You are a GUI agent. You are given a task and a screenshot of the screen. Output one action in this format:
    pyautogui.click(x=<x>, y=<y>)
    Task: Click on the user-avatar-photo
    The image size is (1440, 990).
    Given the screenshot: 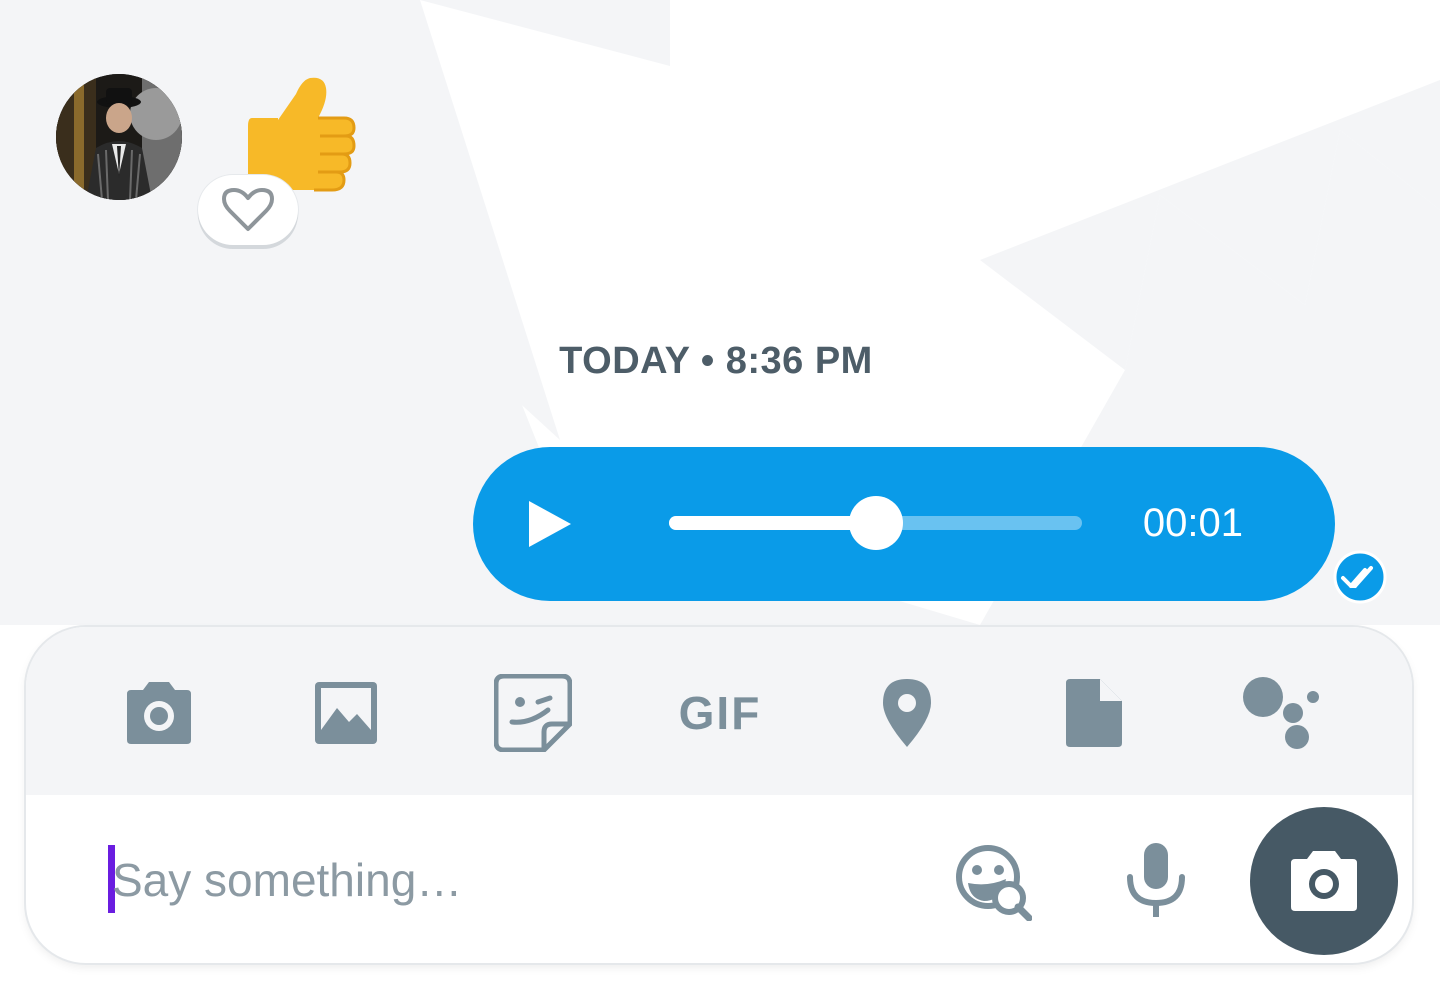 What is the action you would take?
    pyautogui.click(x=119, y=137)
    